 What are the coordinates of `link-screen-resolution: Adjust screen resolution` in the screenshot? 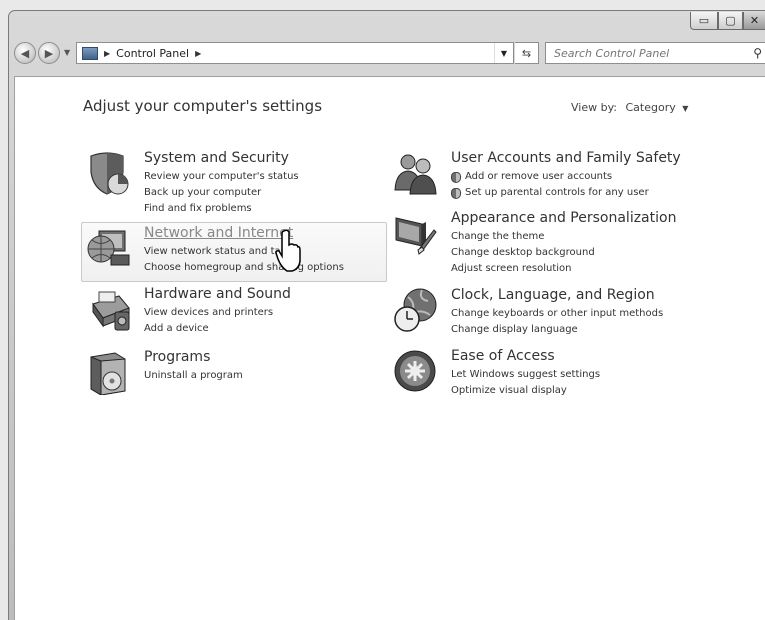 It's located at (523, 269).